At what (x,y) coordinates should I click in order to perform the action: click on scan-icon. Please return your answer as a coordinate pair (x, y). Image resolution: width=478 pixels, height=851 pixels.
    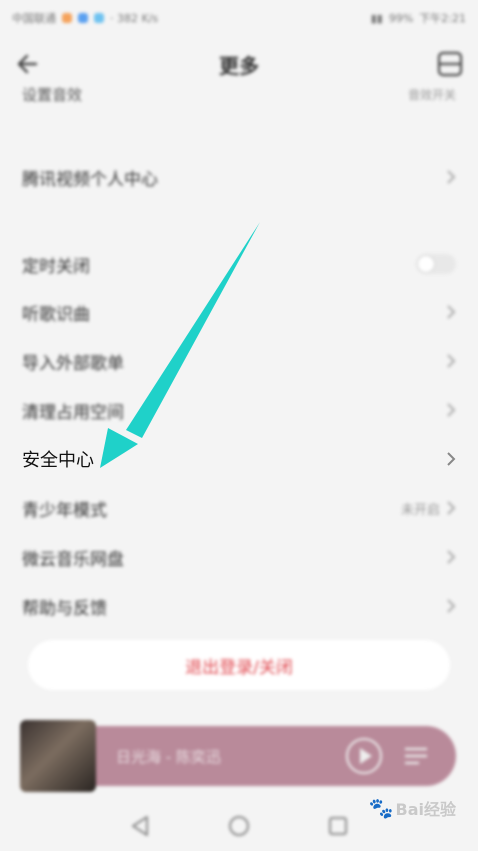
    Looking at the image, I should click on (450, 64).